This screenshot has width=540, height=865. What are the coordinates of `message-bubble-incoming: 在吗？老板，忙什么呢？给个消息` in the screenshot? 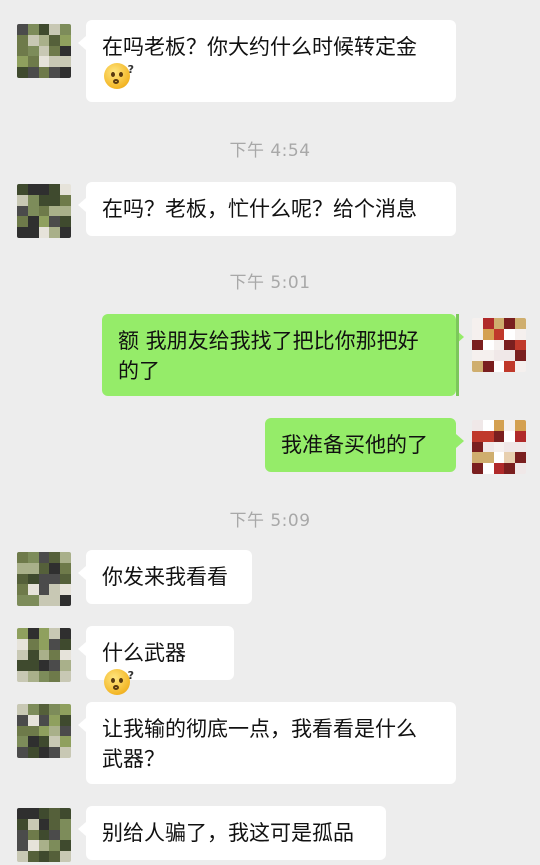 It's located at (267, 209).